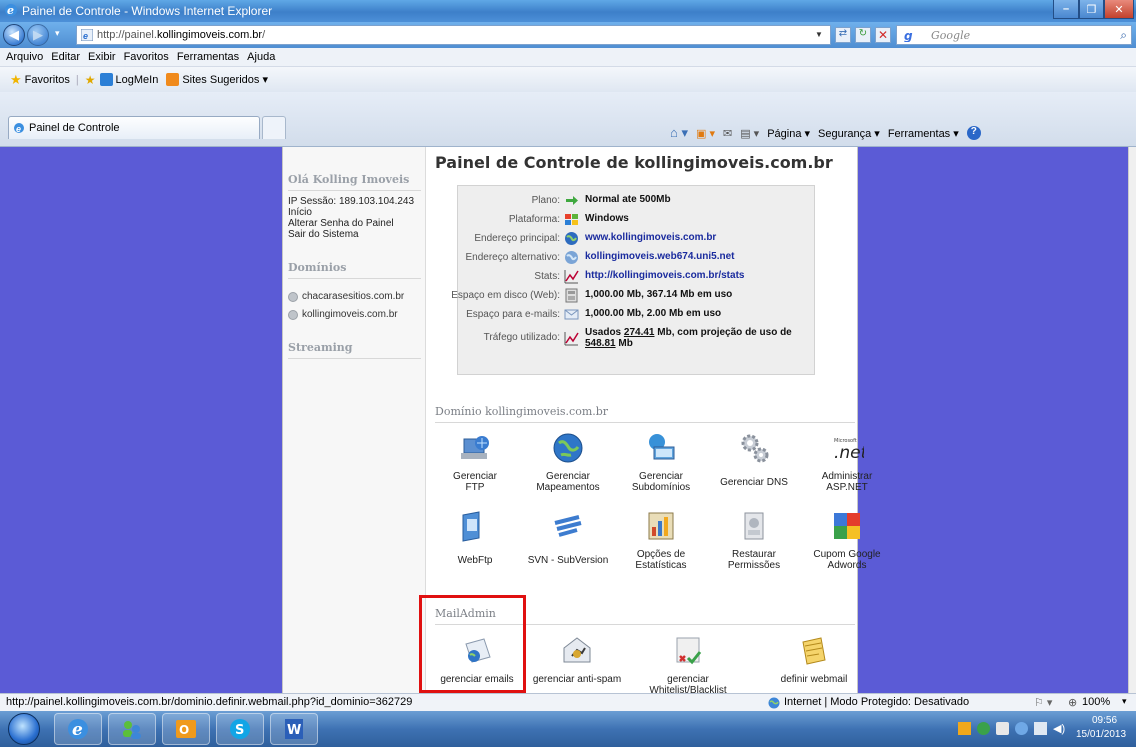 This screenshot has height=747, width=1136. Describe the element at coordinates (863, 35) in the screenshot. I see `refresh-icon: ↻` at that location.